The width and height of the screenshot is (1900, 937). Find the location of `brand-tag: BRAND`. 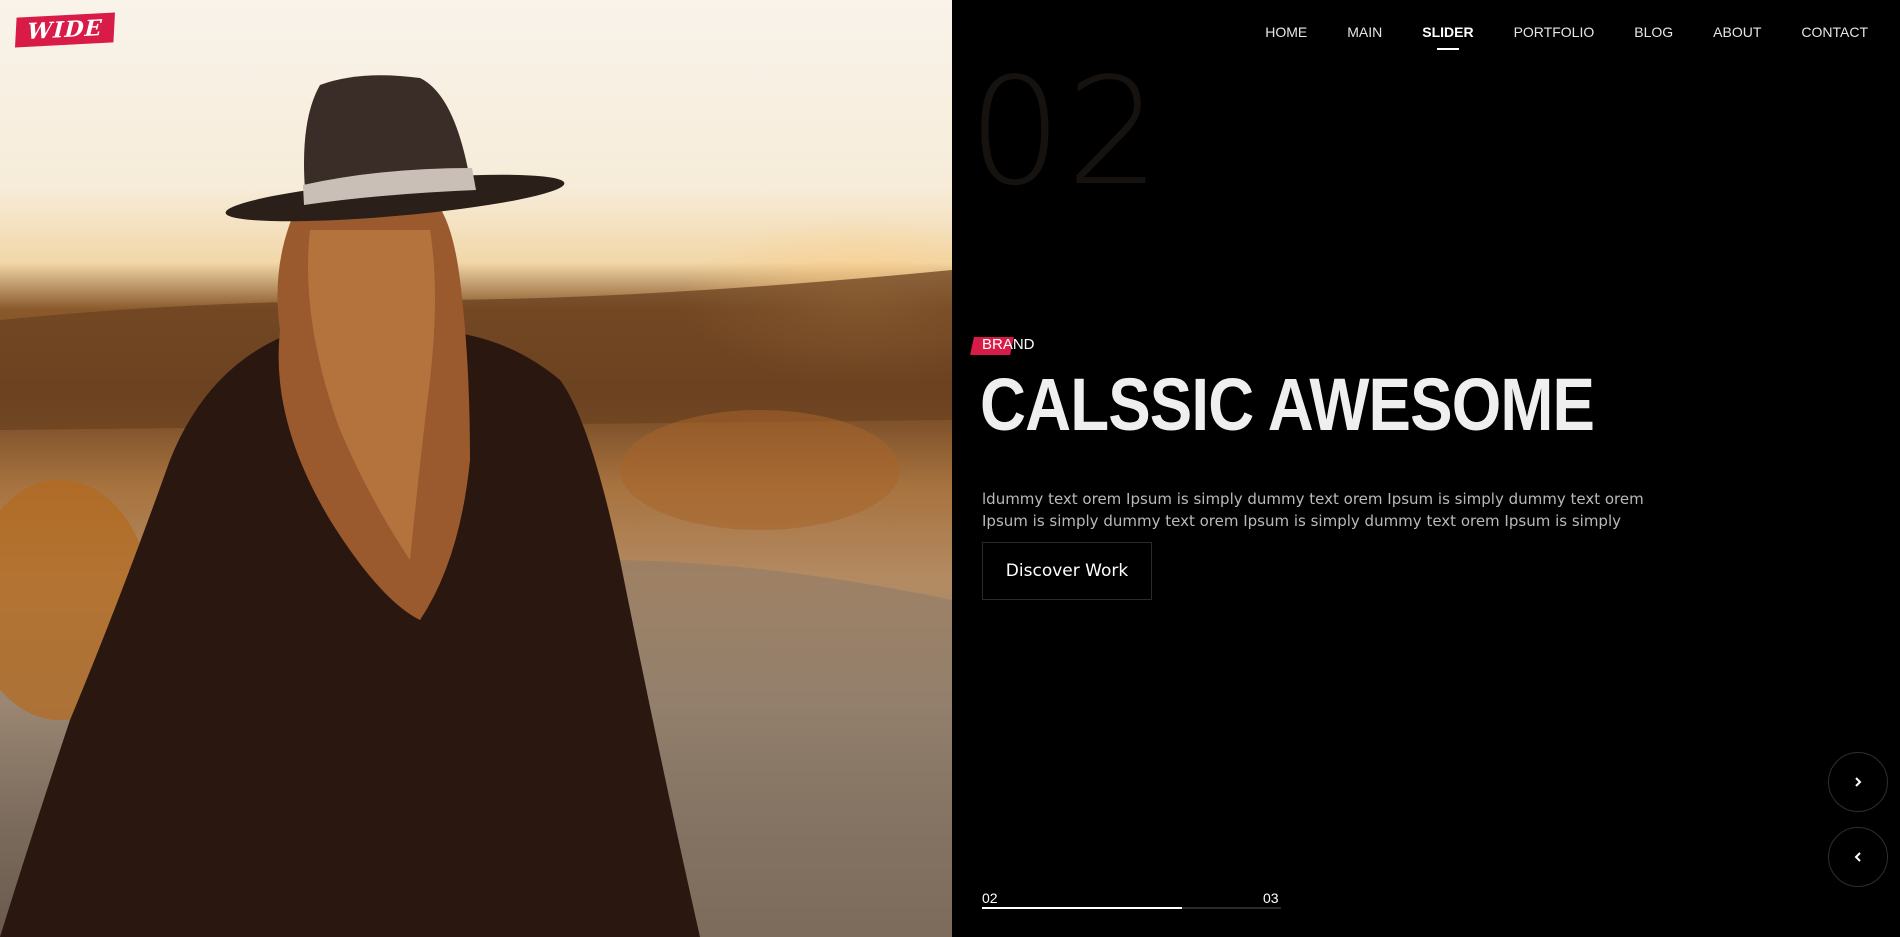

brand-tag: BRAND is located at coordinates (1002, 345).